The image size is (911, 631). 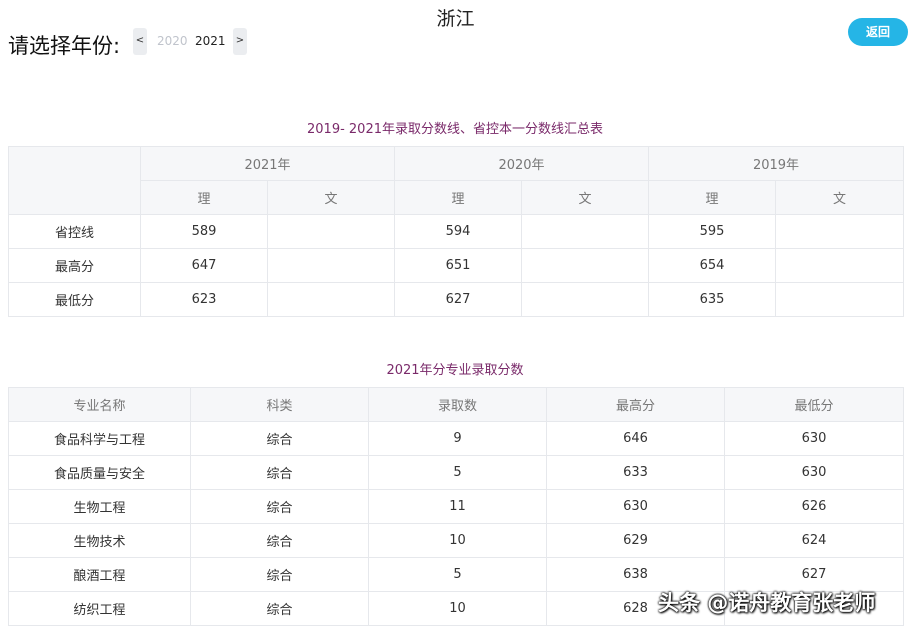 What do you see at coordinates (204, 299) in the screenshot?
I see `table-cell: 623` at bounding box center [204, 299].